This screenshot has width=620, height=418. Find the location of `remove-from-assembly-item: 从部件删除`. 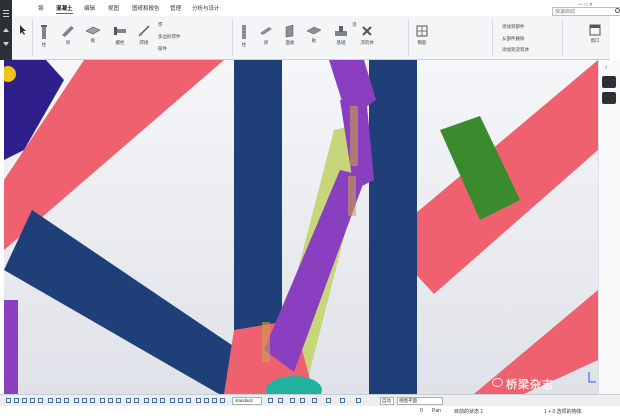

remove-from-assembly-item: 从部件删除 is located at coordinates (513, 39).